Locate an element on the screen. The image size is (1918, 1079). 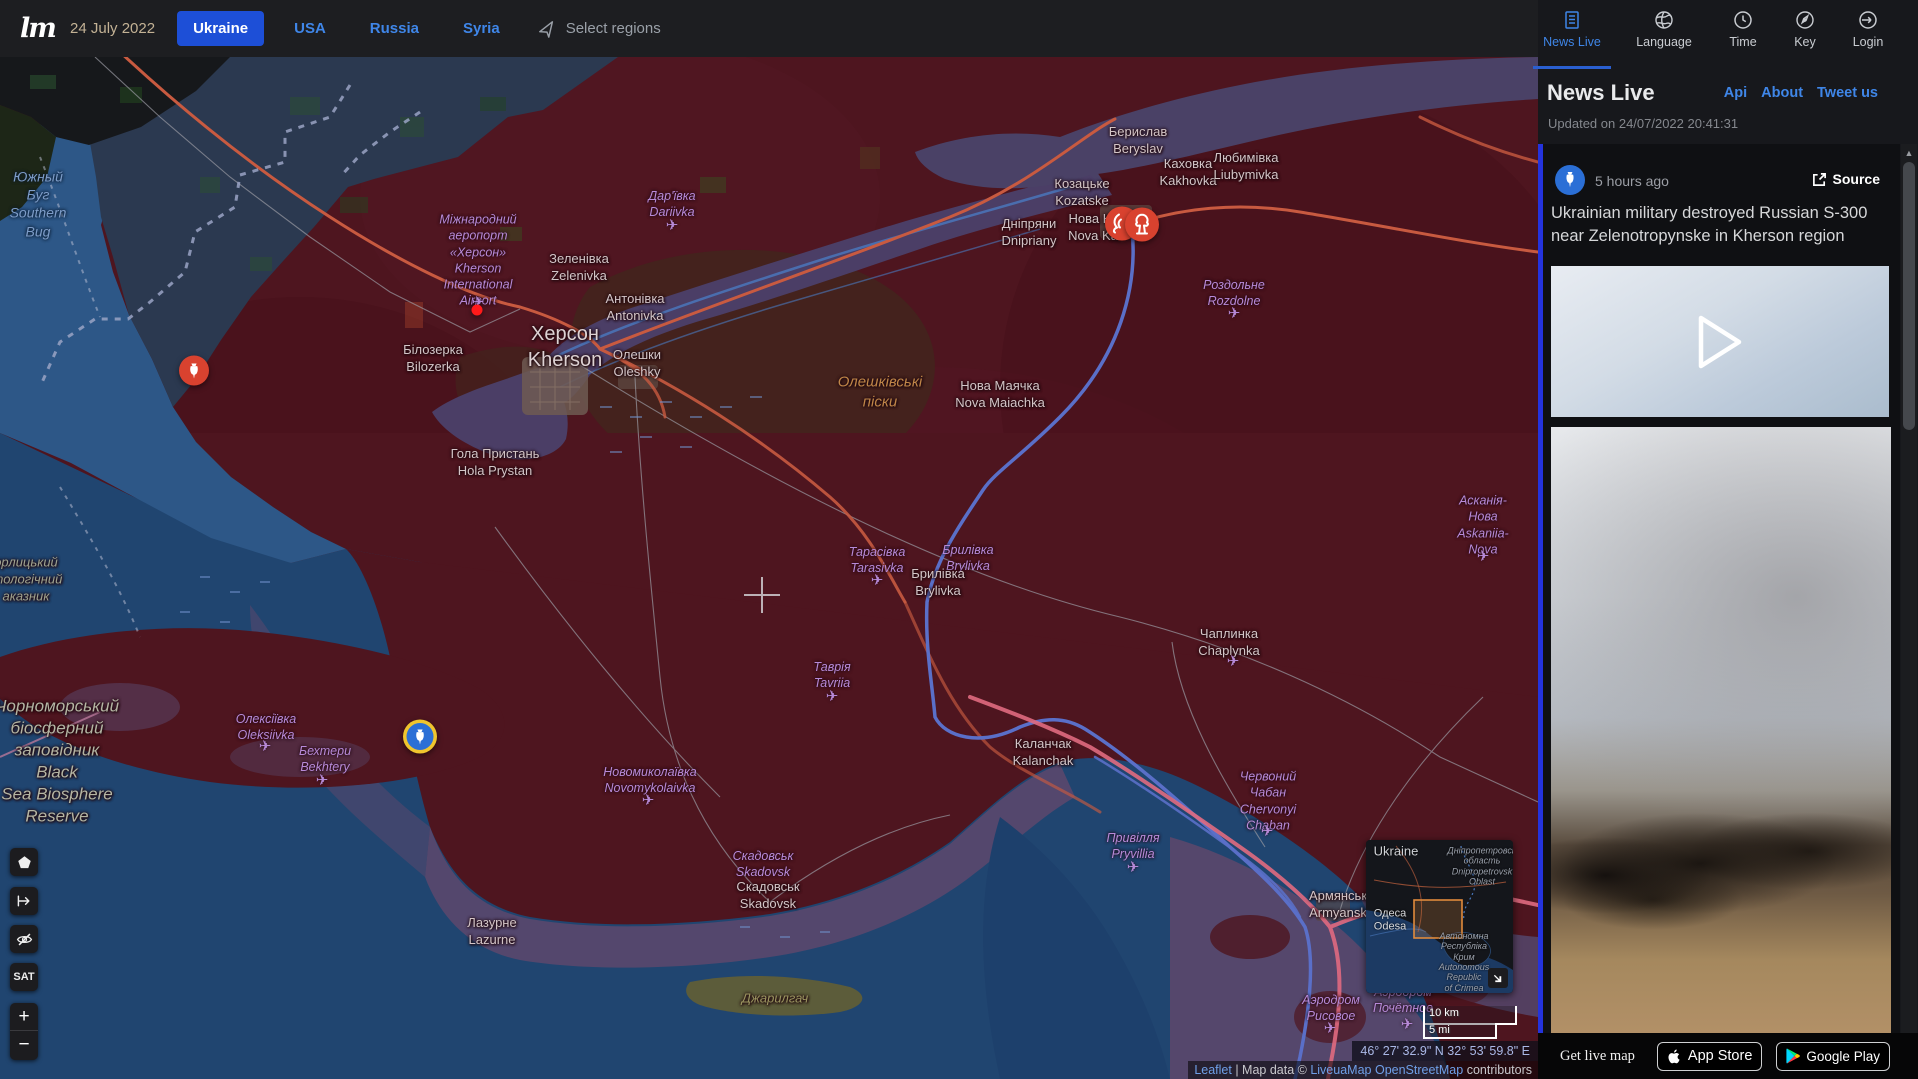
satellite-toggle-button: SAT is located at coordinates (24, 977).